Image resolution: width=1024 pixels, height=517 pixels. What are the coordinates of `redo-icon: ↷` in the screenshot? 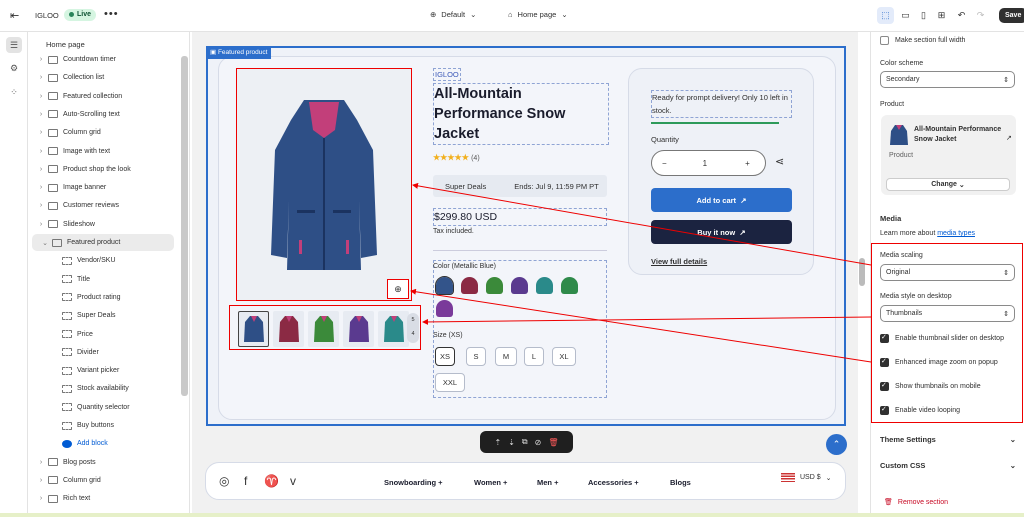 It's located at (980, 15).